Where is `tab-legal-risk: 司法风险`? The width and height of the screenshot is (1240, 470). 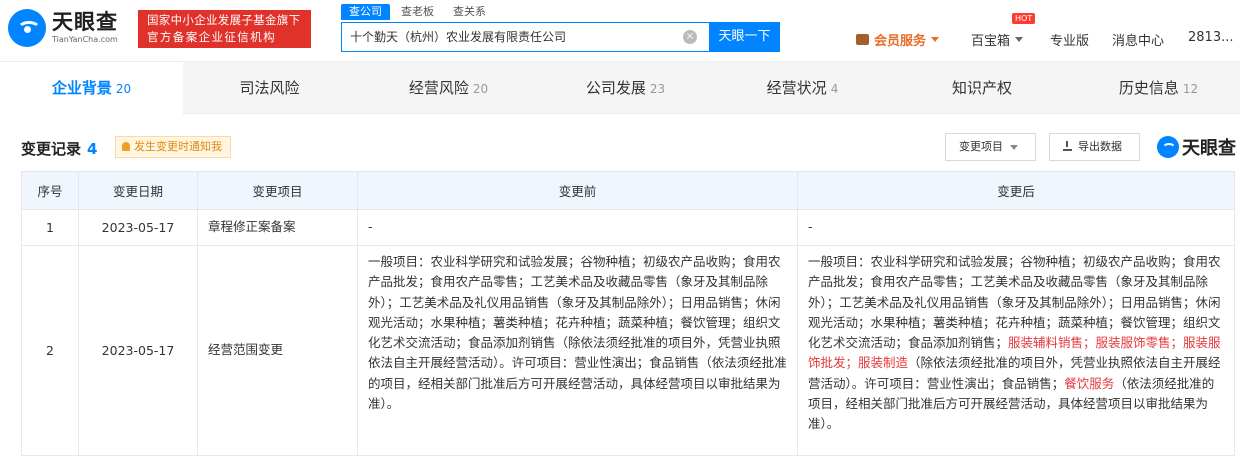
tab-legal-risk: 司法风险 is located at coordinates (271, 88).